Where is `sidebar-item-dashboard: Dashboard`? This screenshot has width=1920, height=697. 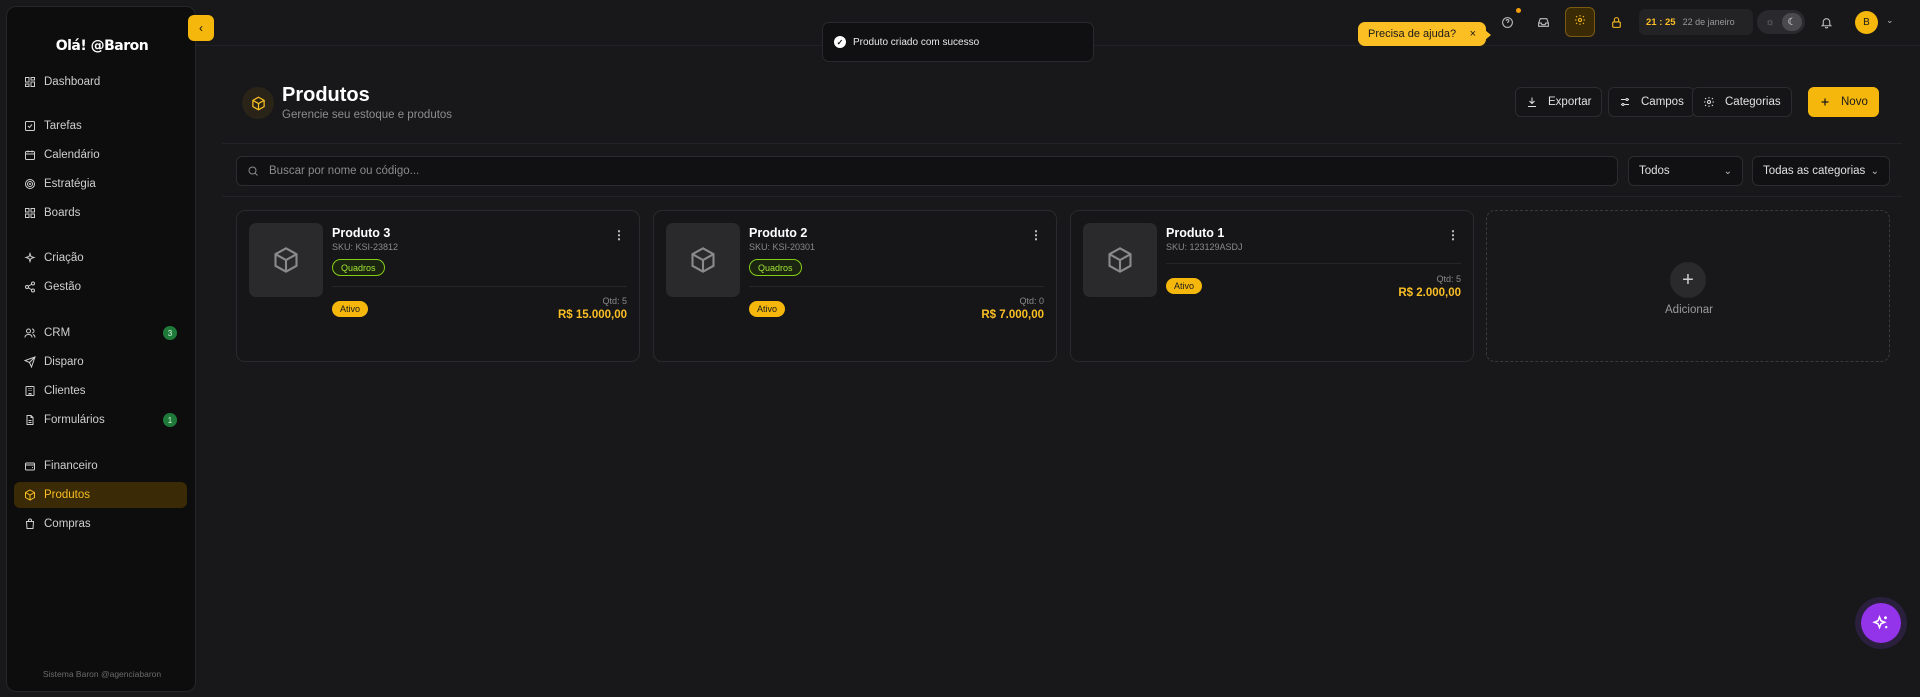 sidebar-item-dashboard: Dashboard is located at coordinates (100, 82).